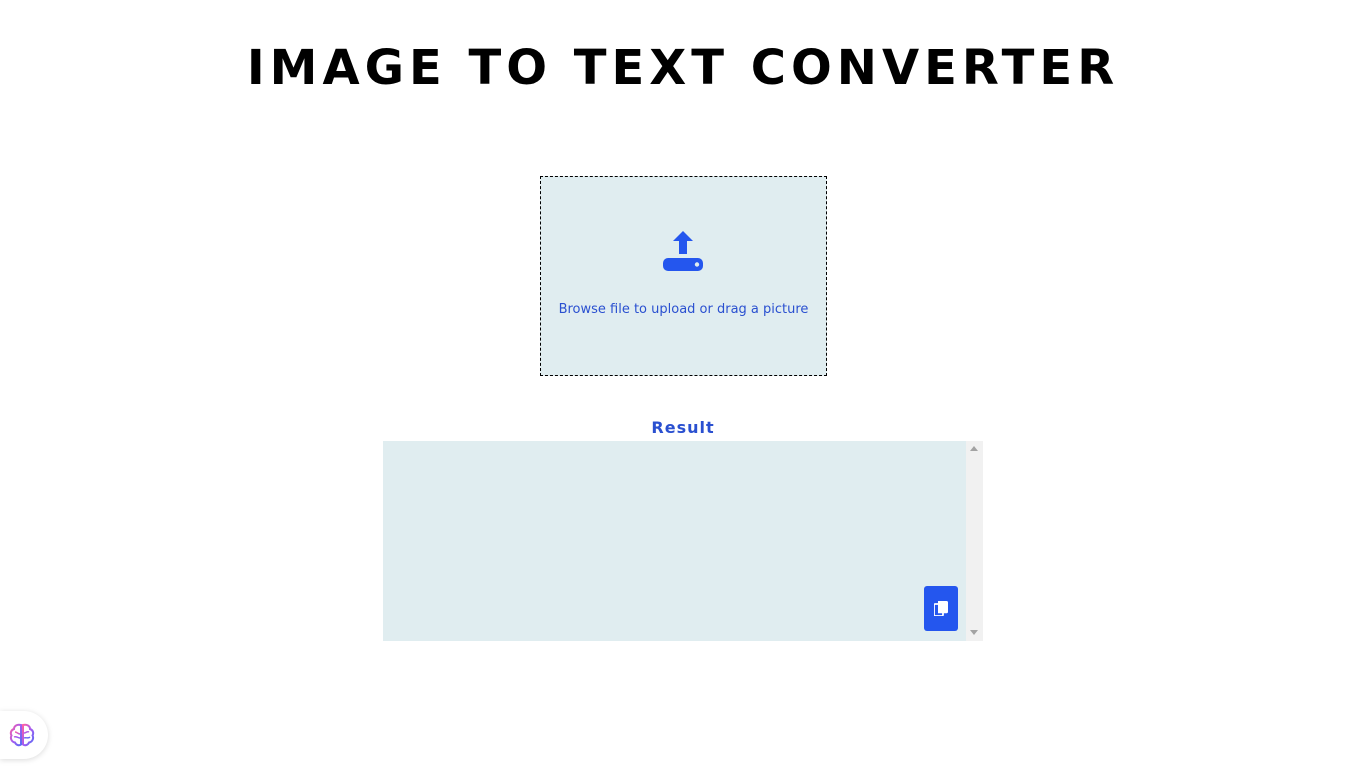 The width and height of the screenshot is (1366, 768). I want to click on page-title: IMAGE TO TEXT CONVERTER, so click(683, 68).